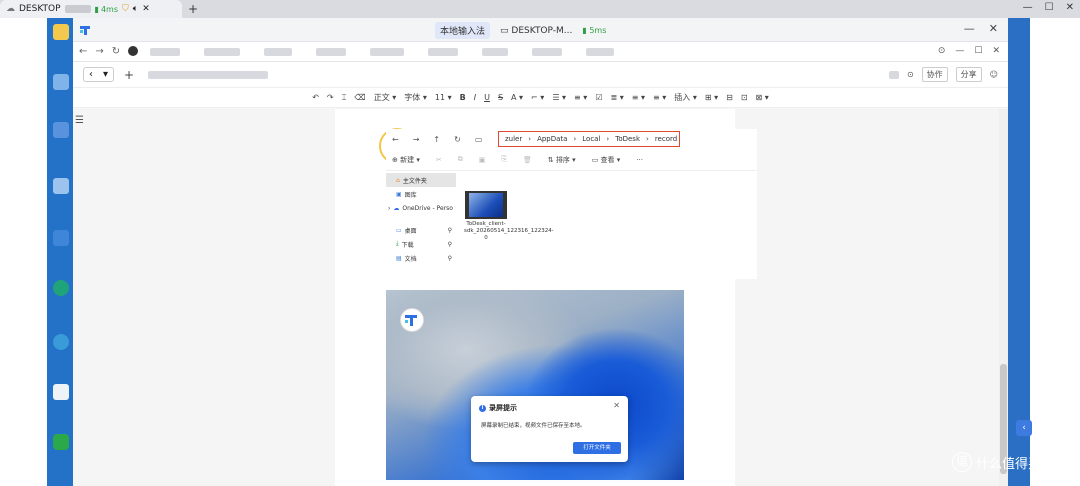 The height and width of the screenshot is (486, 1080). What do you see at coordinates (910, 74) in the screenshot?
I see `target-icon: ⊙` at bounding box center [910, 74].